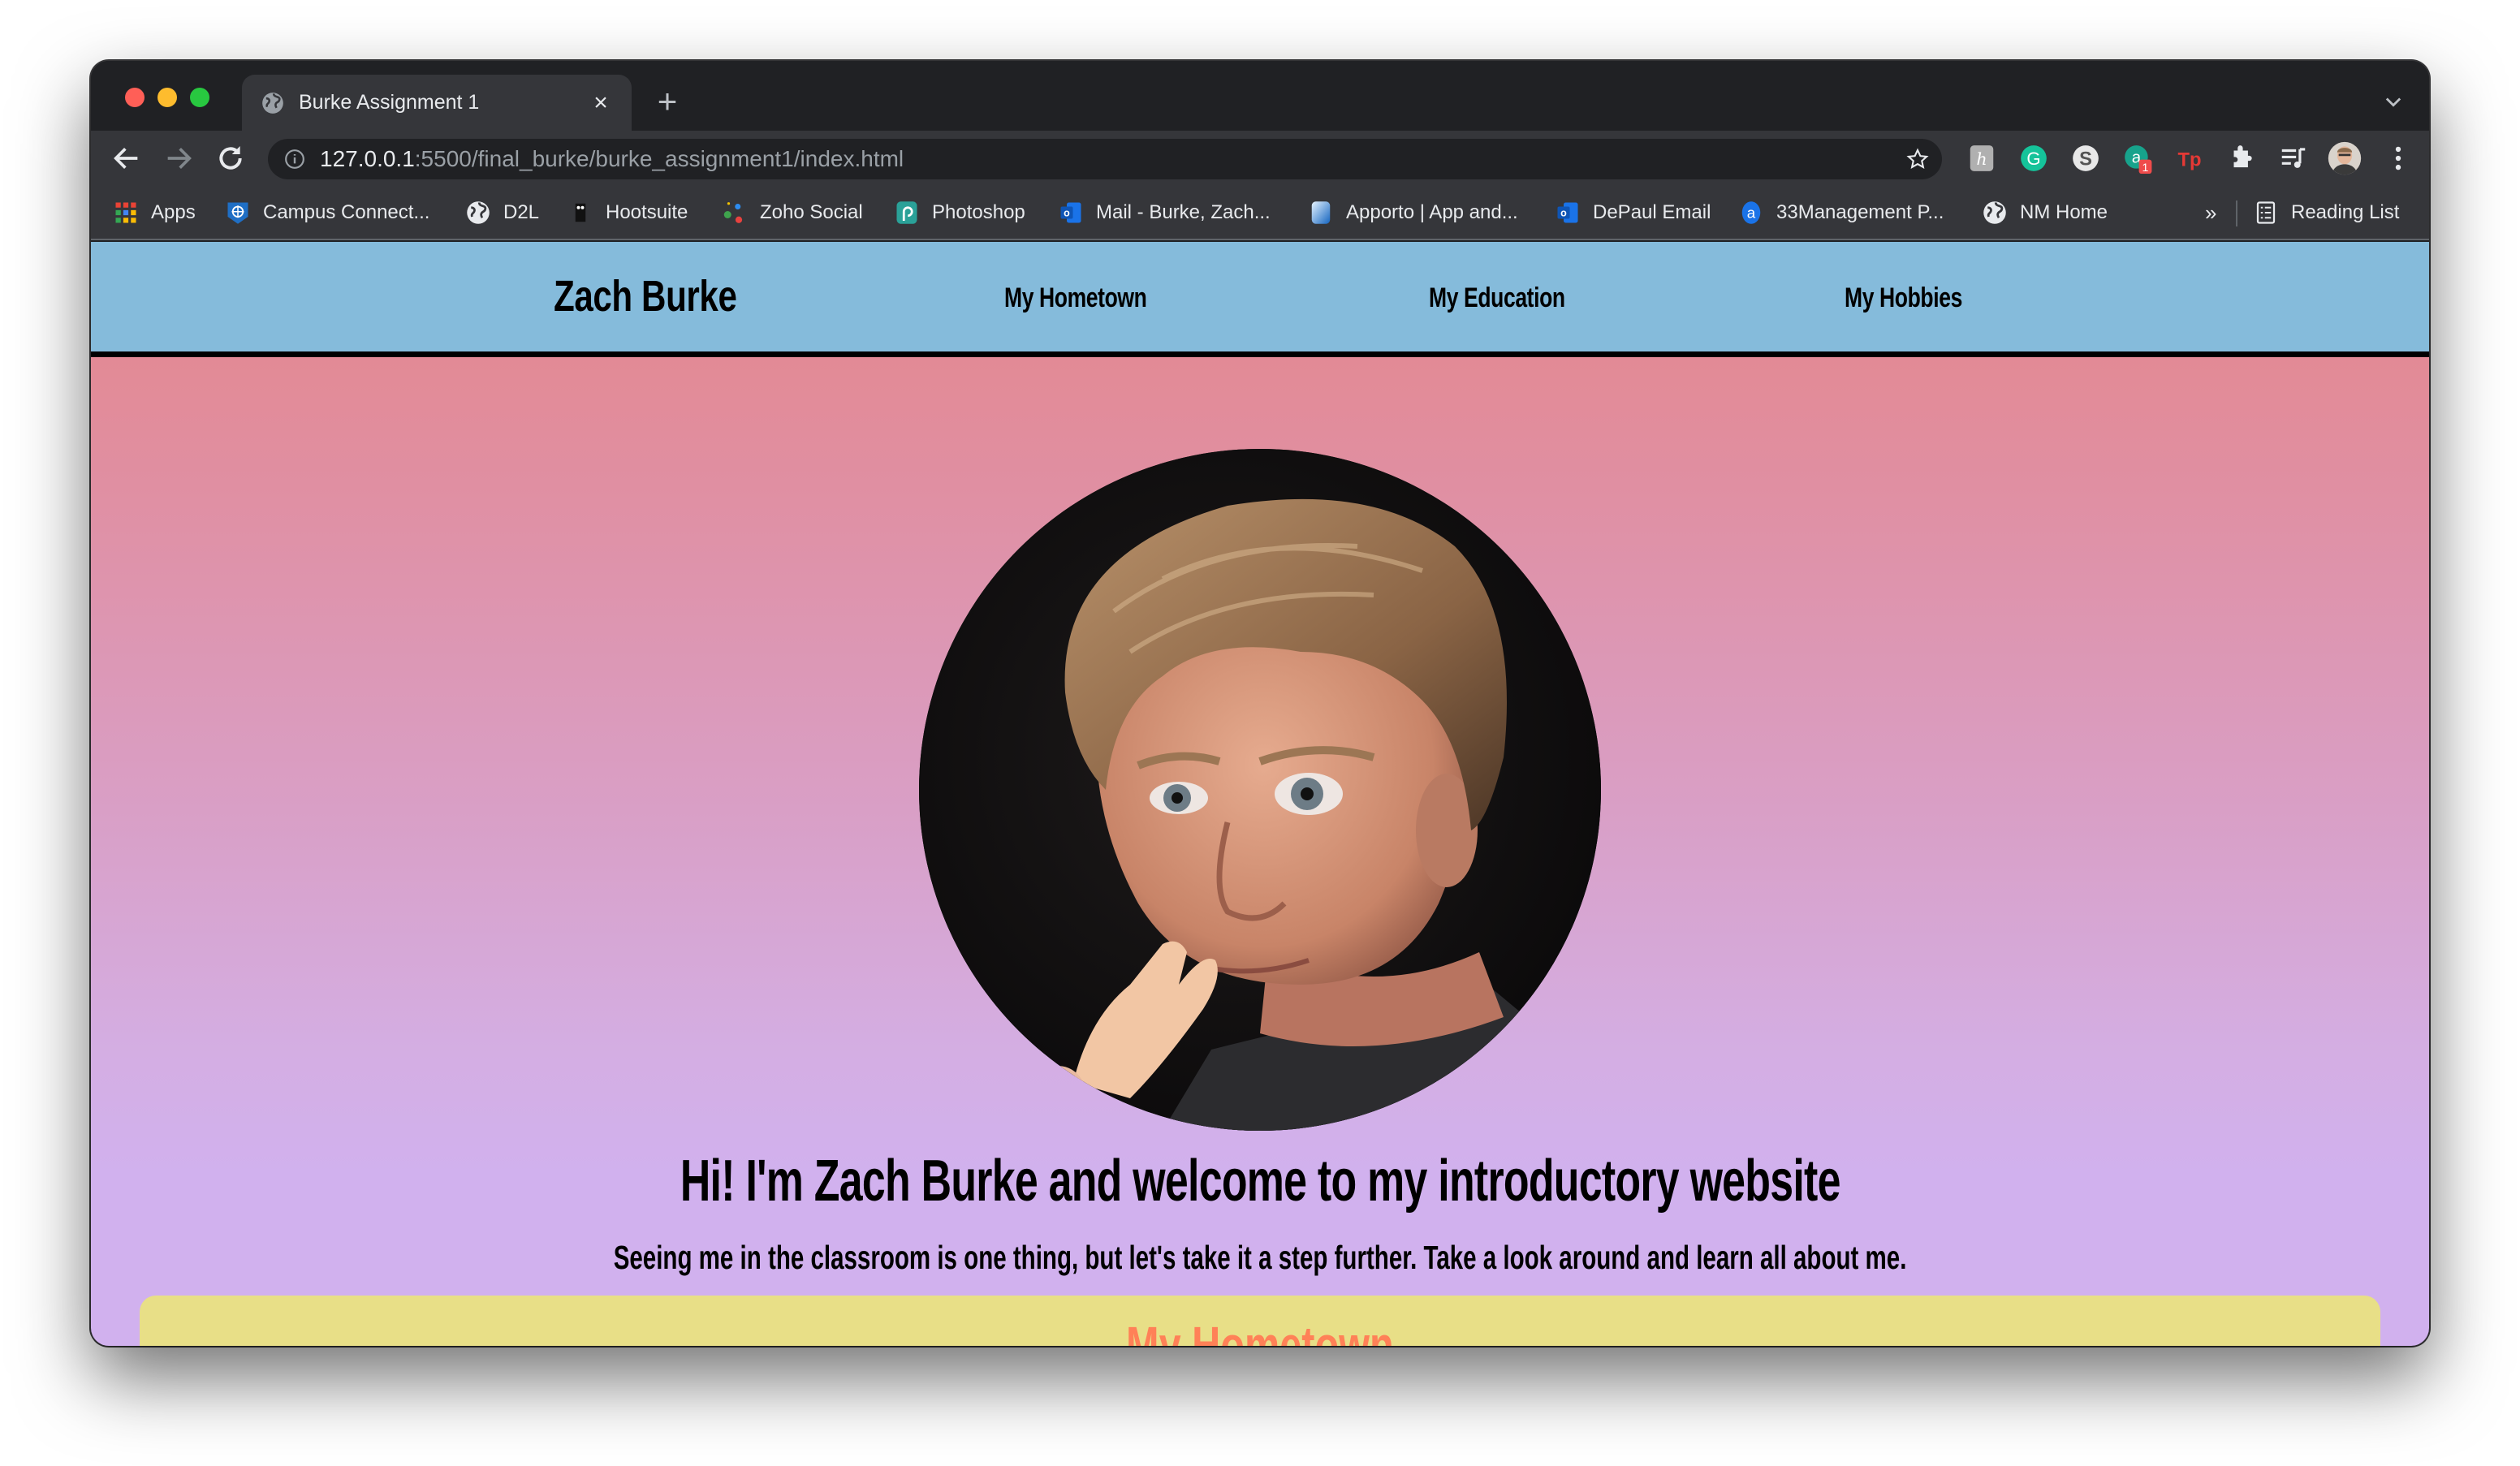  Describe the element at coordinates (733, 212) in the screenshot. I see `zoho-icon` at that location.